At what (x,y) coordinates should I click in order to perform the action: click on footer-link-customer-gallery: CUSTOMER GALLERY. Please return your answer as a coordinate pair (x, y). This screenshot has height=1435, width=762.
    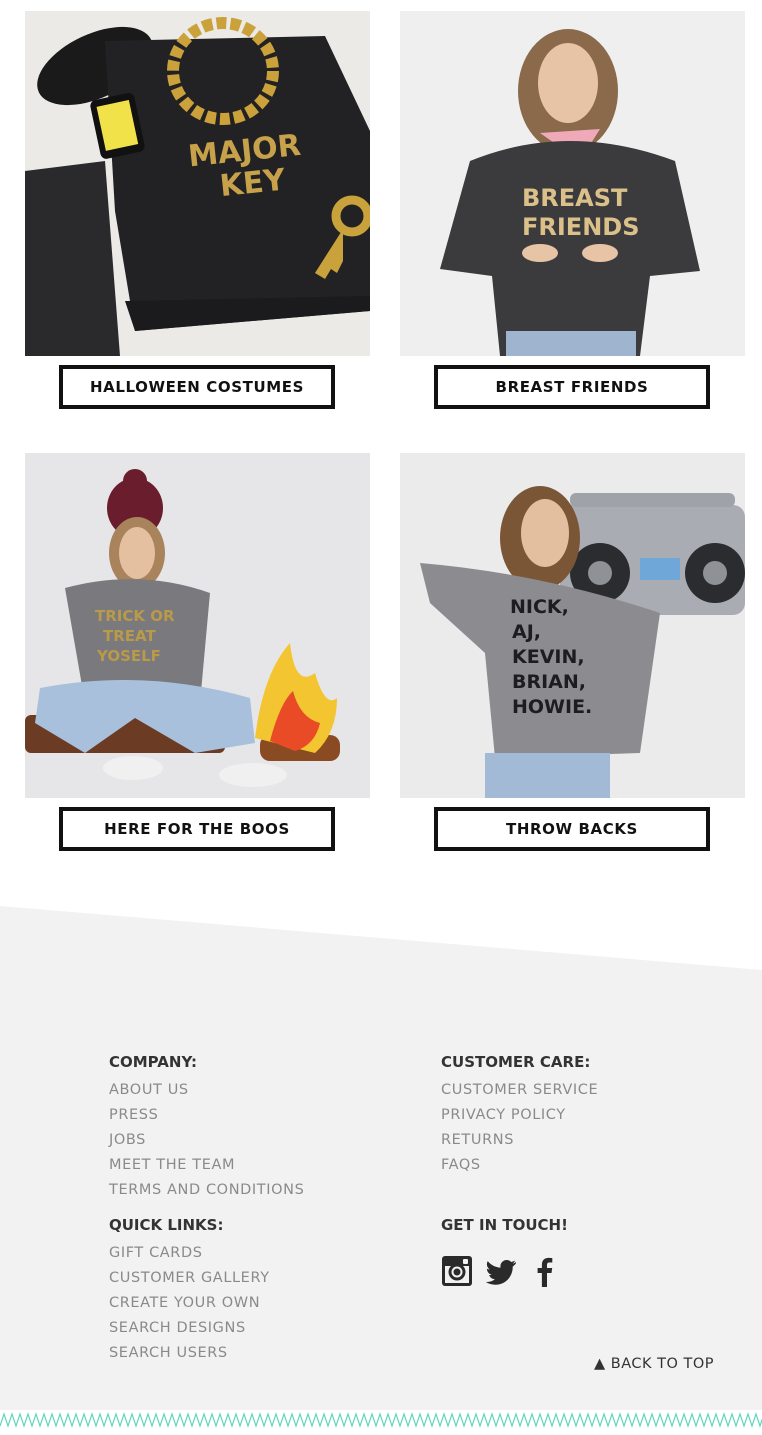
    Looking at the image, I should click on (189, 1278).